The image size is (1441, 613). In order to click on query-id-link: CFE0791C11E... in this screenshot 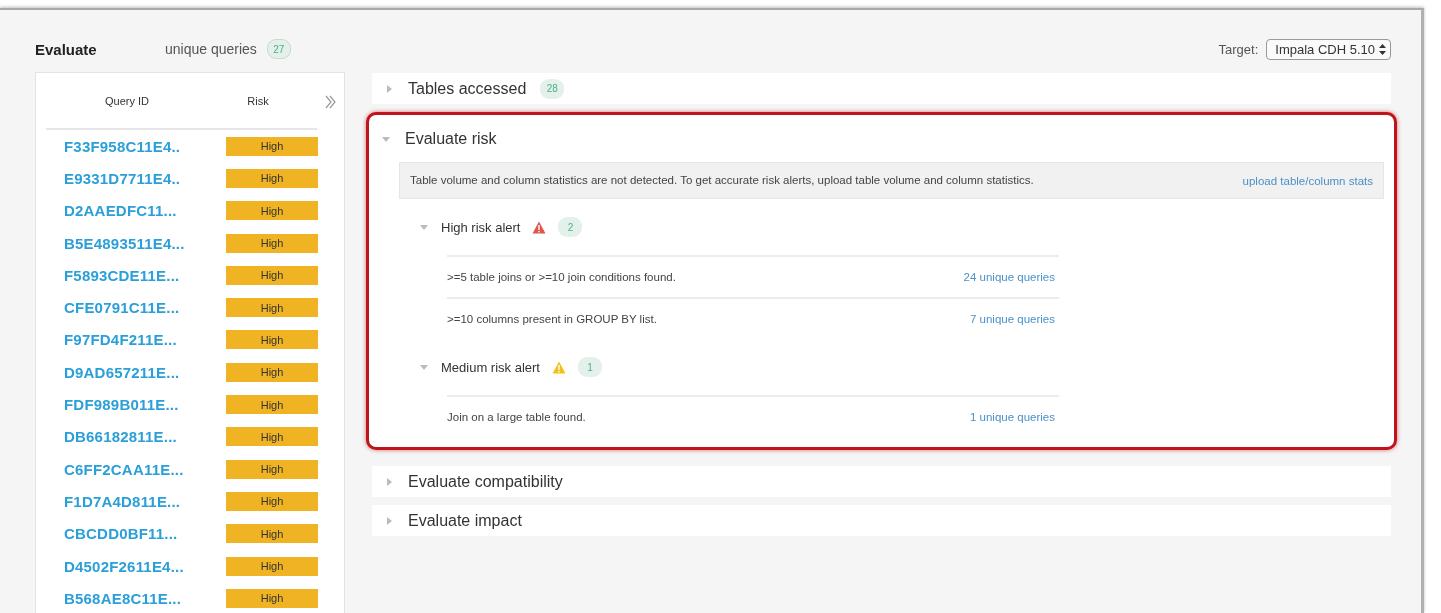, I will do `click(136, 308)`.